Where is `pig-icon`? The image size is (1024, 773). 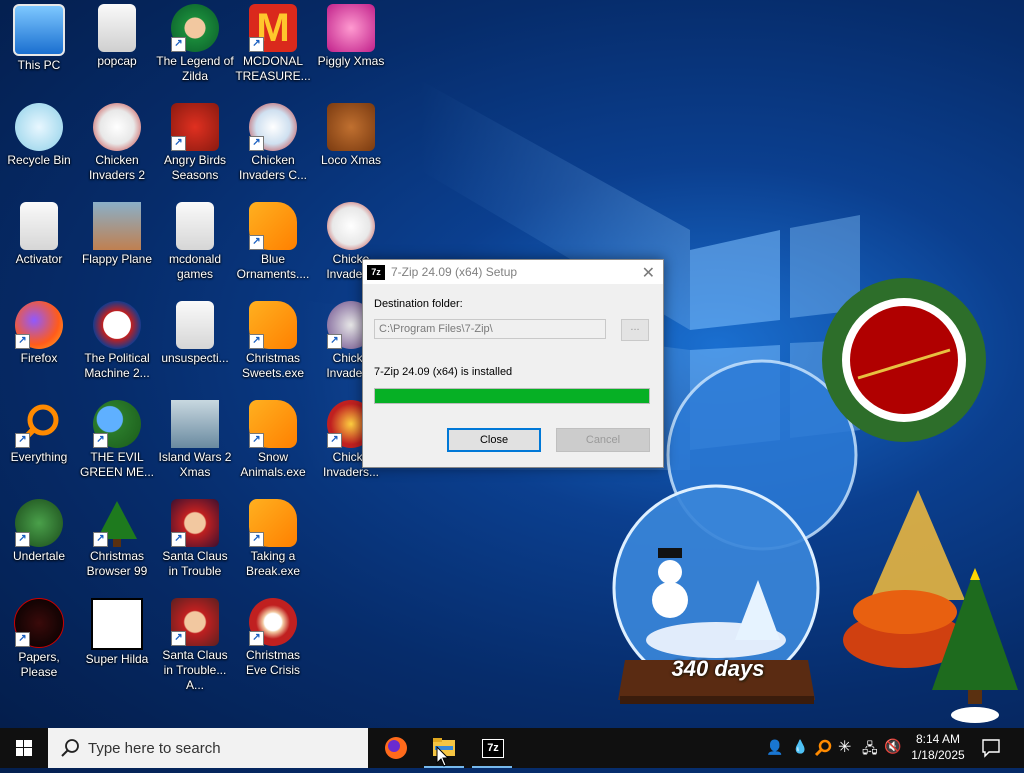
pig-icon is located at coordinates (351, 28).